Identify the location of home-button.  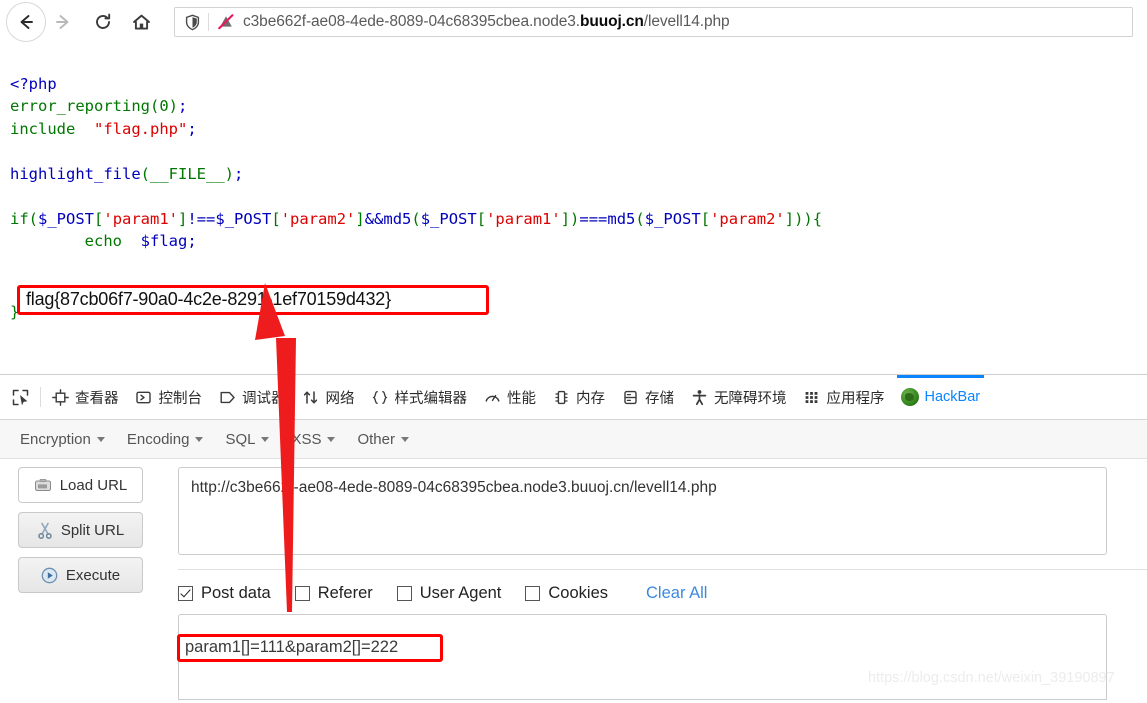
(141, 22).